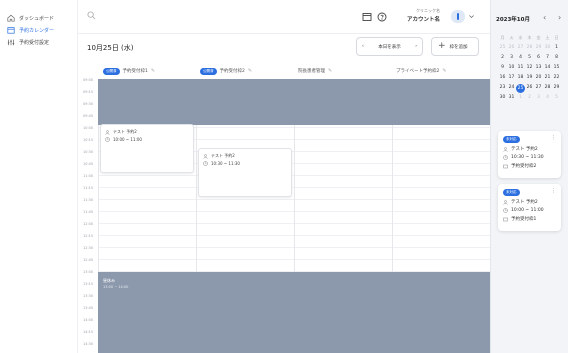  Describe the element at coordinates (547, 37) in the screenshot. I see `weekday-label: 土` at that location.